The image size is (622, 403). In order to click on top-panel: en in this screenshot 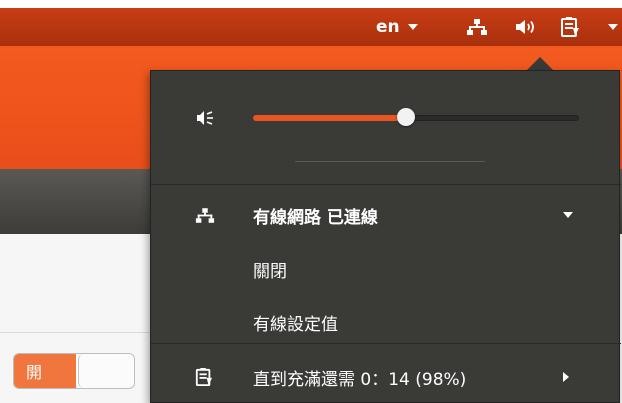, I will do `click(311, 27)`.